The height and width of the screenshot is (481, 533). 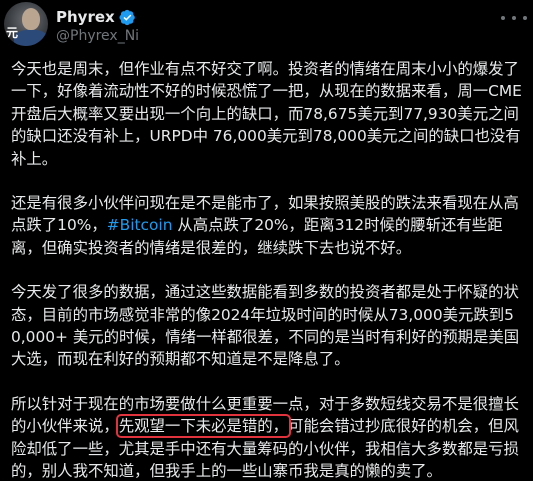 I want to click on hashtag-bitcoin-link: #Bitcoin, so click(x=140, y=225).